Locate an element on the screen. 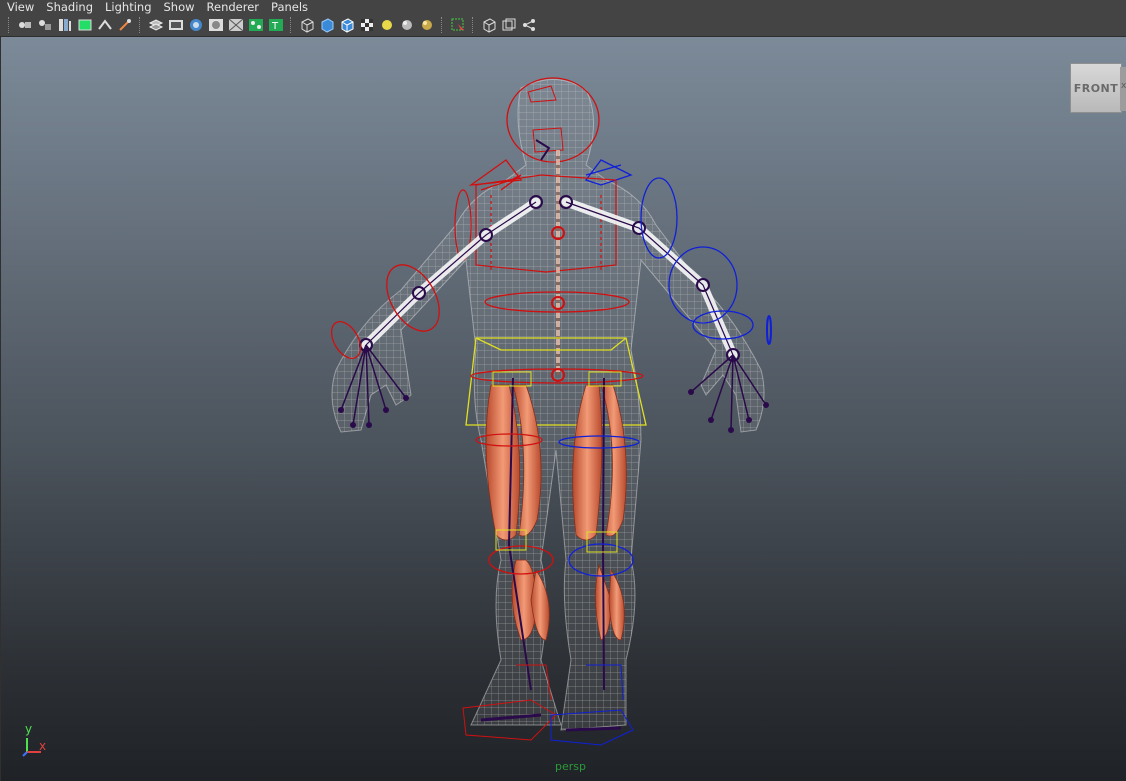 The image size is (1126, 781). view-cube: FRONT x is located at coordinates (1096, 88).